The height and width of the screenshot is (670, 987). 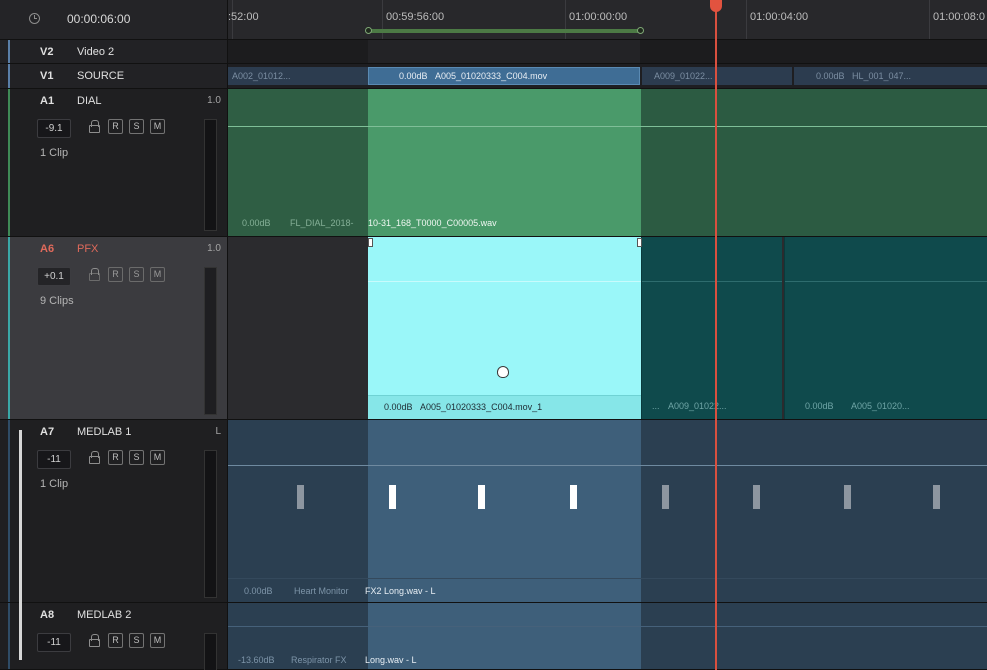 What do you see at coordinates (607, 636) in the screenshot?
I see `lane-a8: -13.60dB Respirator FX Long.wav - L` at bounding box center [607, 636].